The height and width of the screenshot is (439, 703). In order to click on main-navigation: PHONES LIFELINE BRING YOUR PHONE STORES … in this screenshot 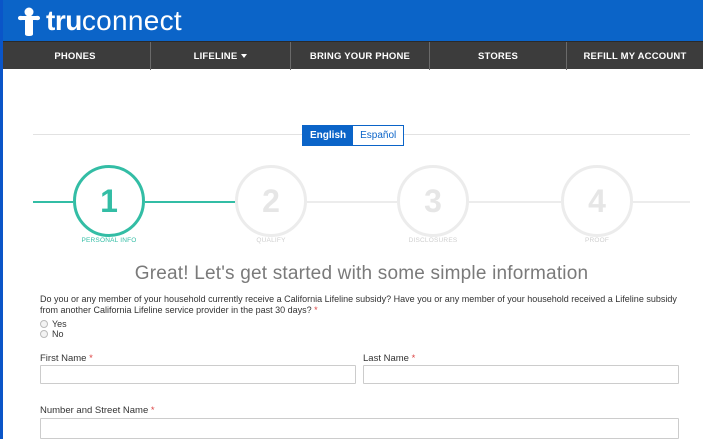, I will do `click(351, 55)`.